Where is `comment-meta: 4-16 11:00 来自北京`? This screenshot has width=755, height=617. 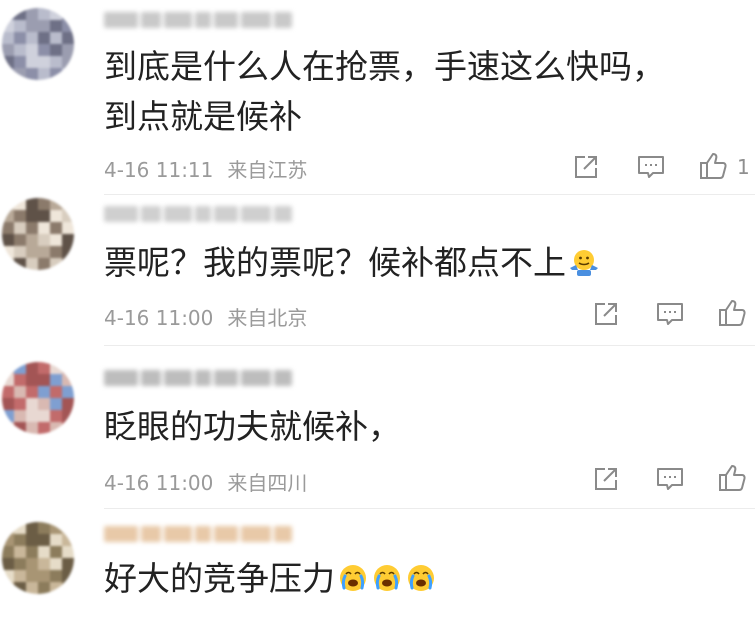
comment-meta: 4-16 11:00 来自北京 is located at coordinates (205, 316).